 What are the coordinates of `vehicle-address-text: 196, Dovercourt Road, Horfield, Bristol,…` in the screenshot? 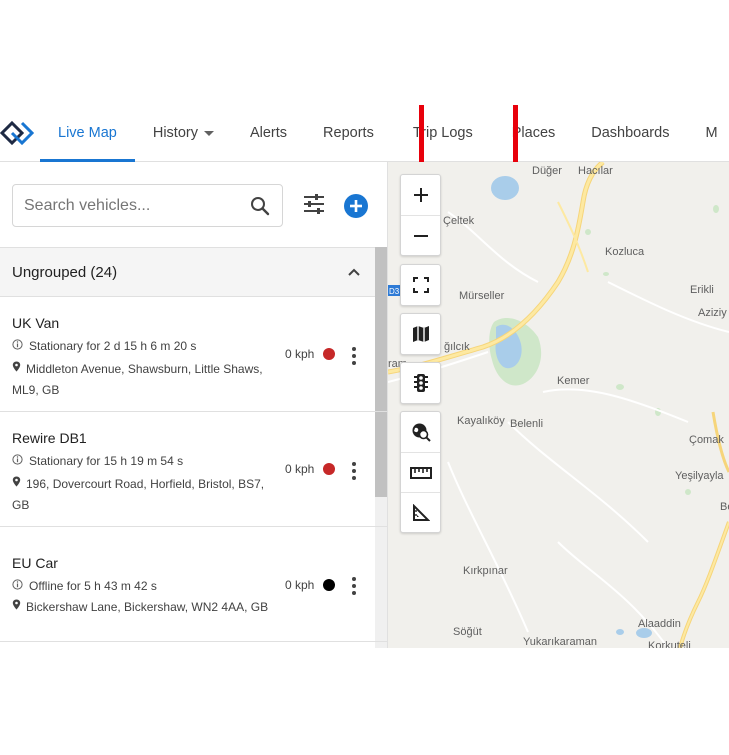 It's located at (138, 494).